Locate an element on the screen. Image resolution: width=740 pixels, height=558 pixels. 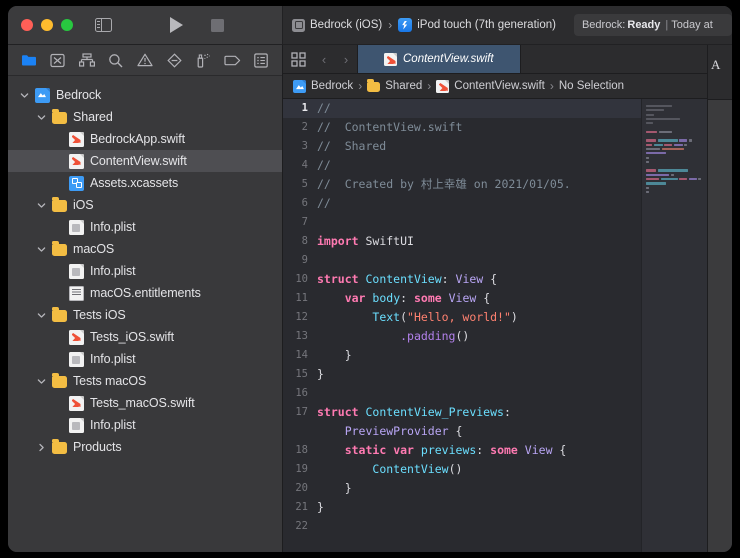
code-line: 18 static var previews: some View { is located at coordinates (462, 450).